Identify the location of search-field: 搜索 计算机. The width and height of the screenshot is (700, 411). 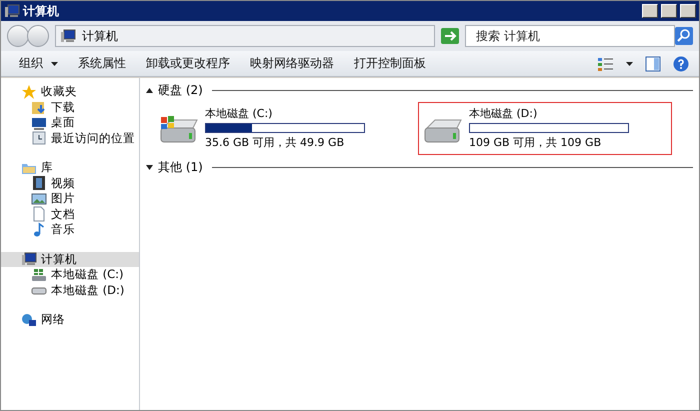
(570, 36).